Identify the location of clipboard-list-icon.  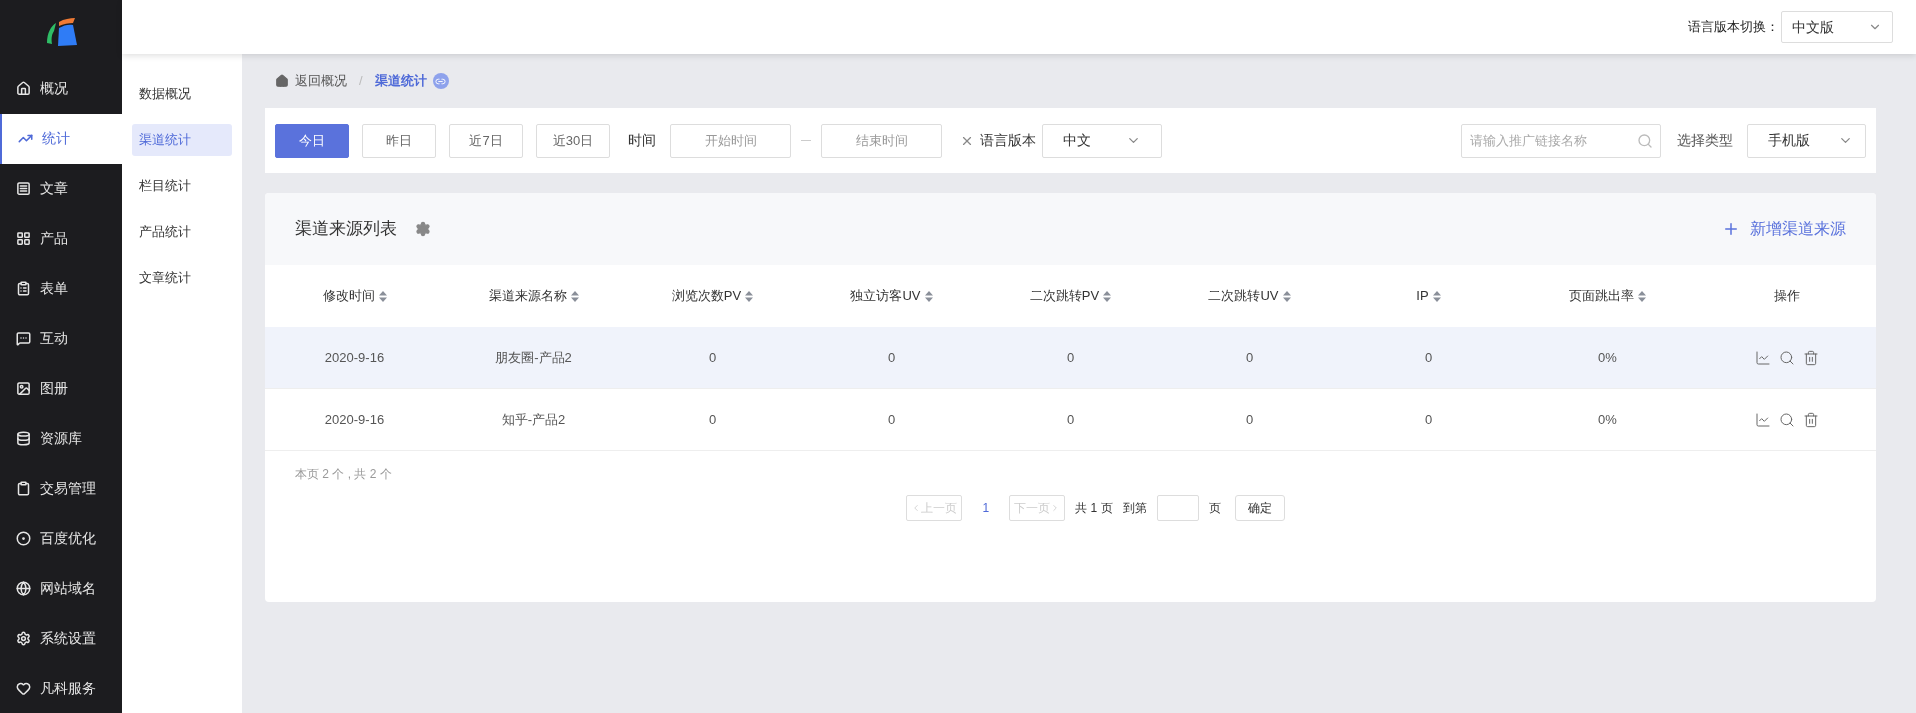
(23, 289).